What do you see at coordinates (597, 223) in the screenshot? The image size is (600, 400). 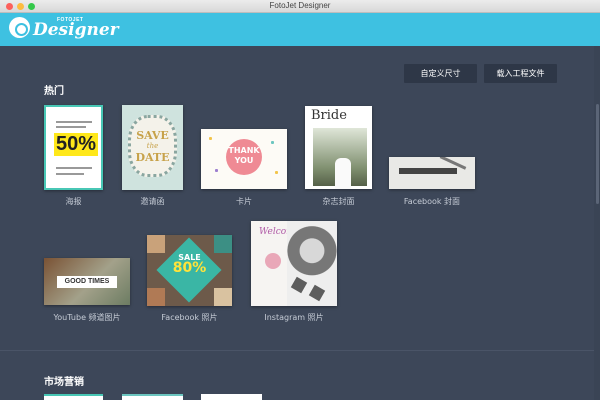 I see `gallery-scrollbar` at bounding box center [597, 223].